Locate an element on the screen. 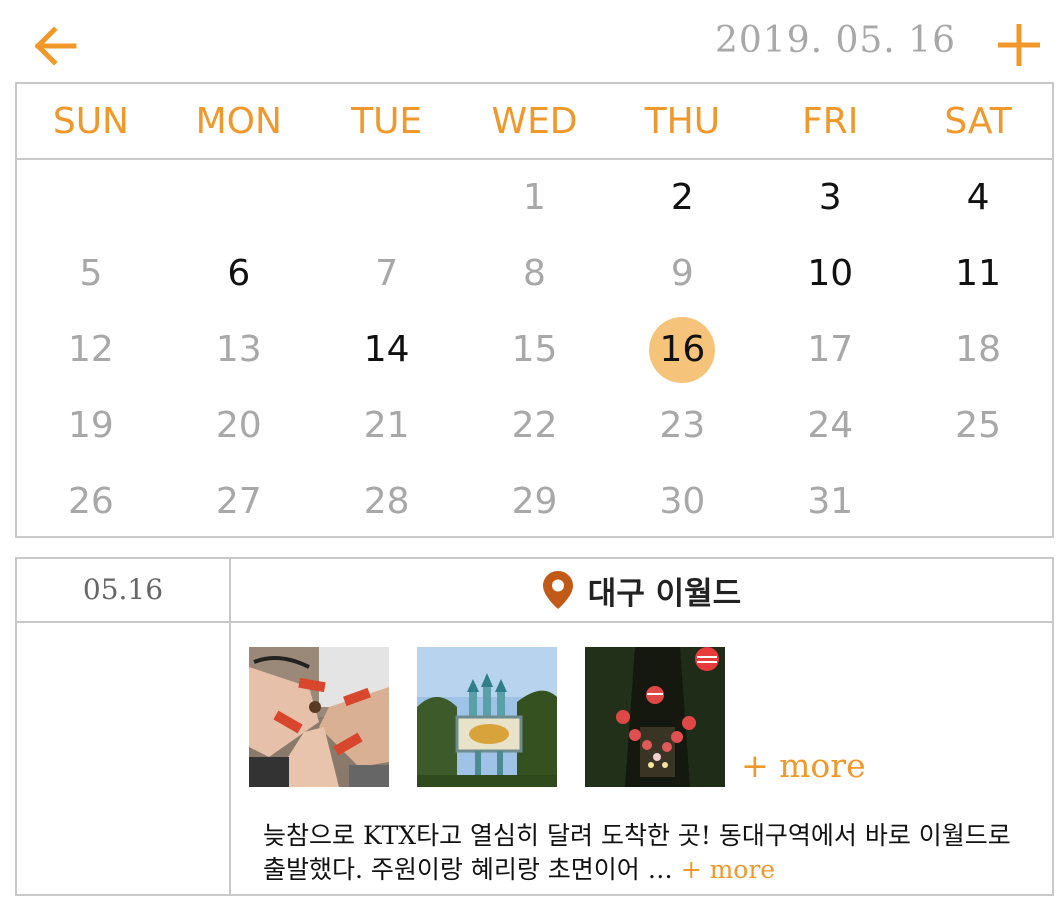  place-name: 대구 이월드 is located at coordinates (664, 593).